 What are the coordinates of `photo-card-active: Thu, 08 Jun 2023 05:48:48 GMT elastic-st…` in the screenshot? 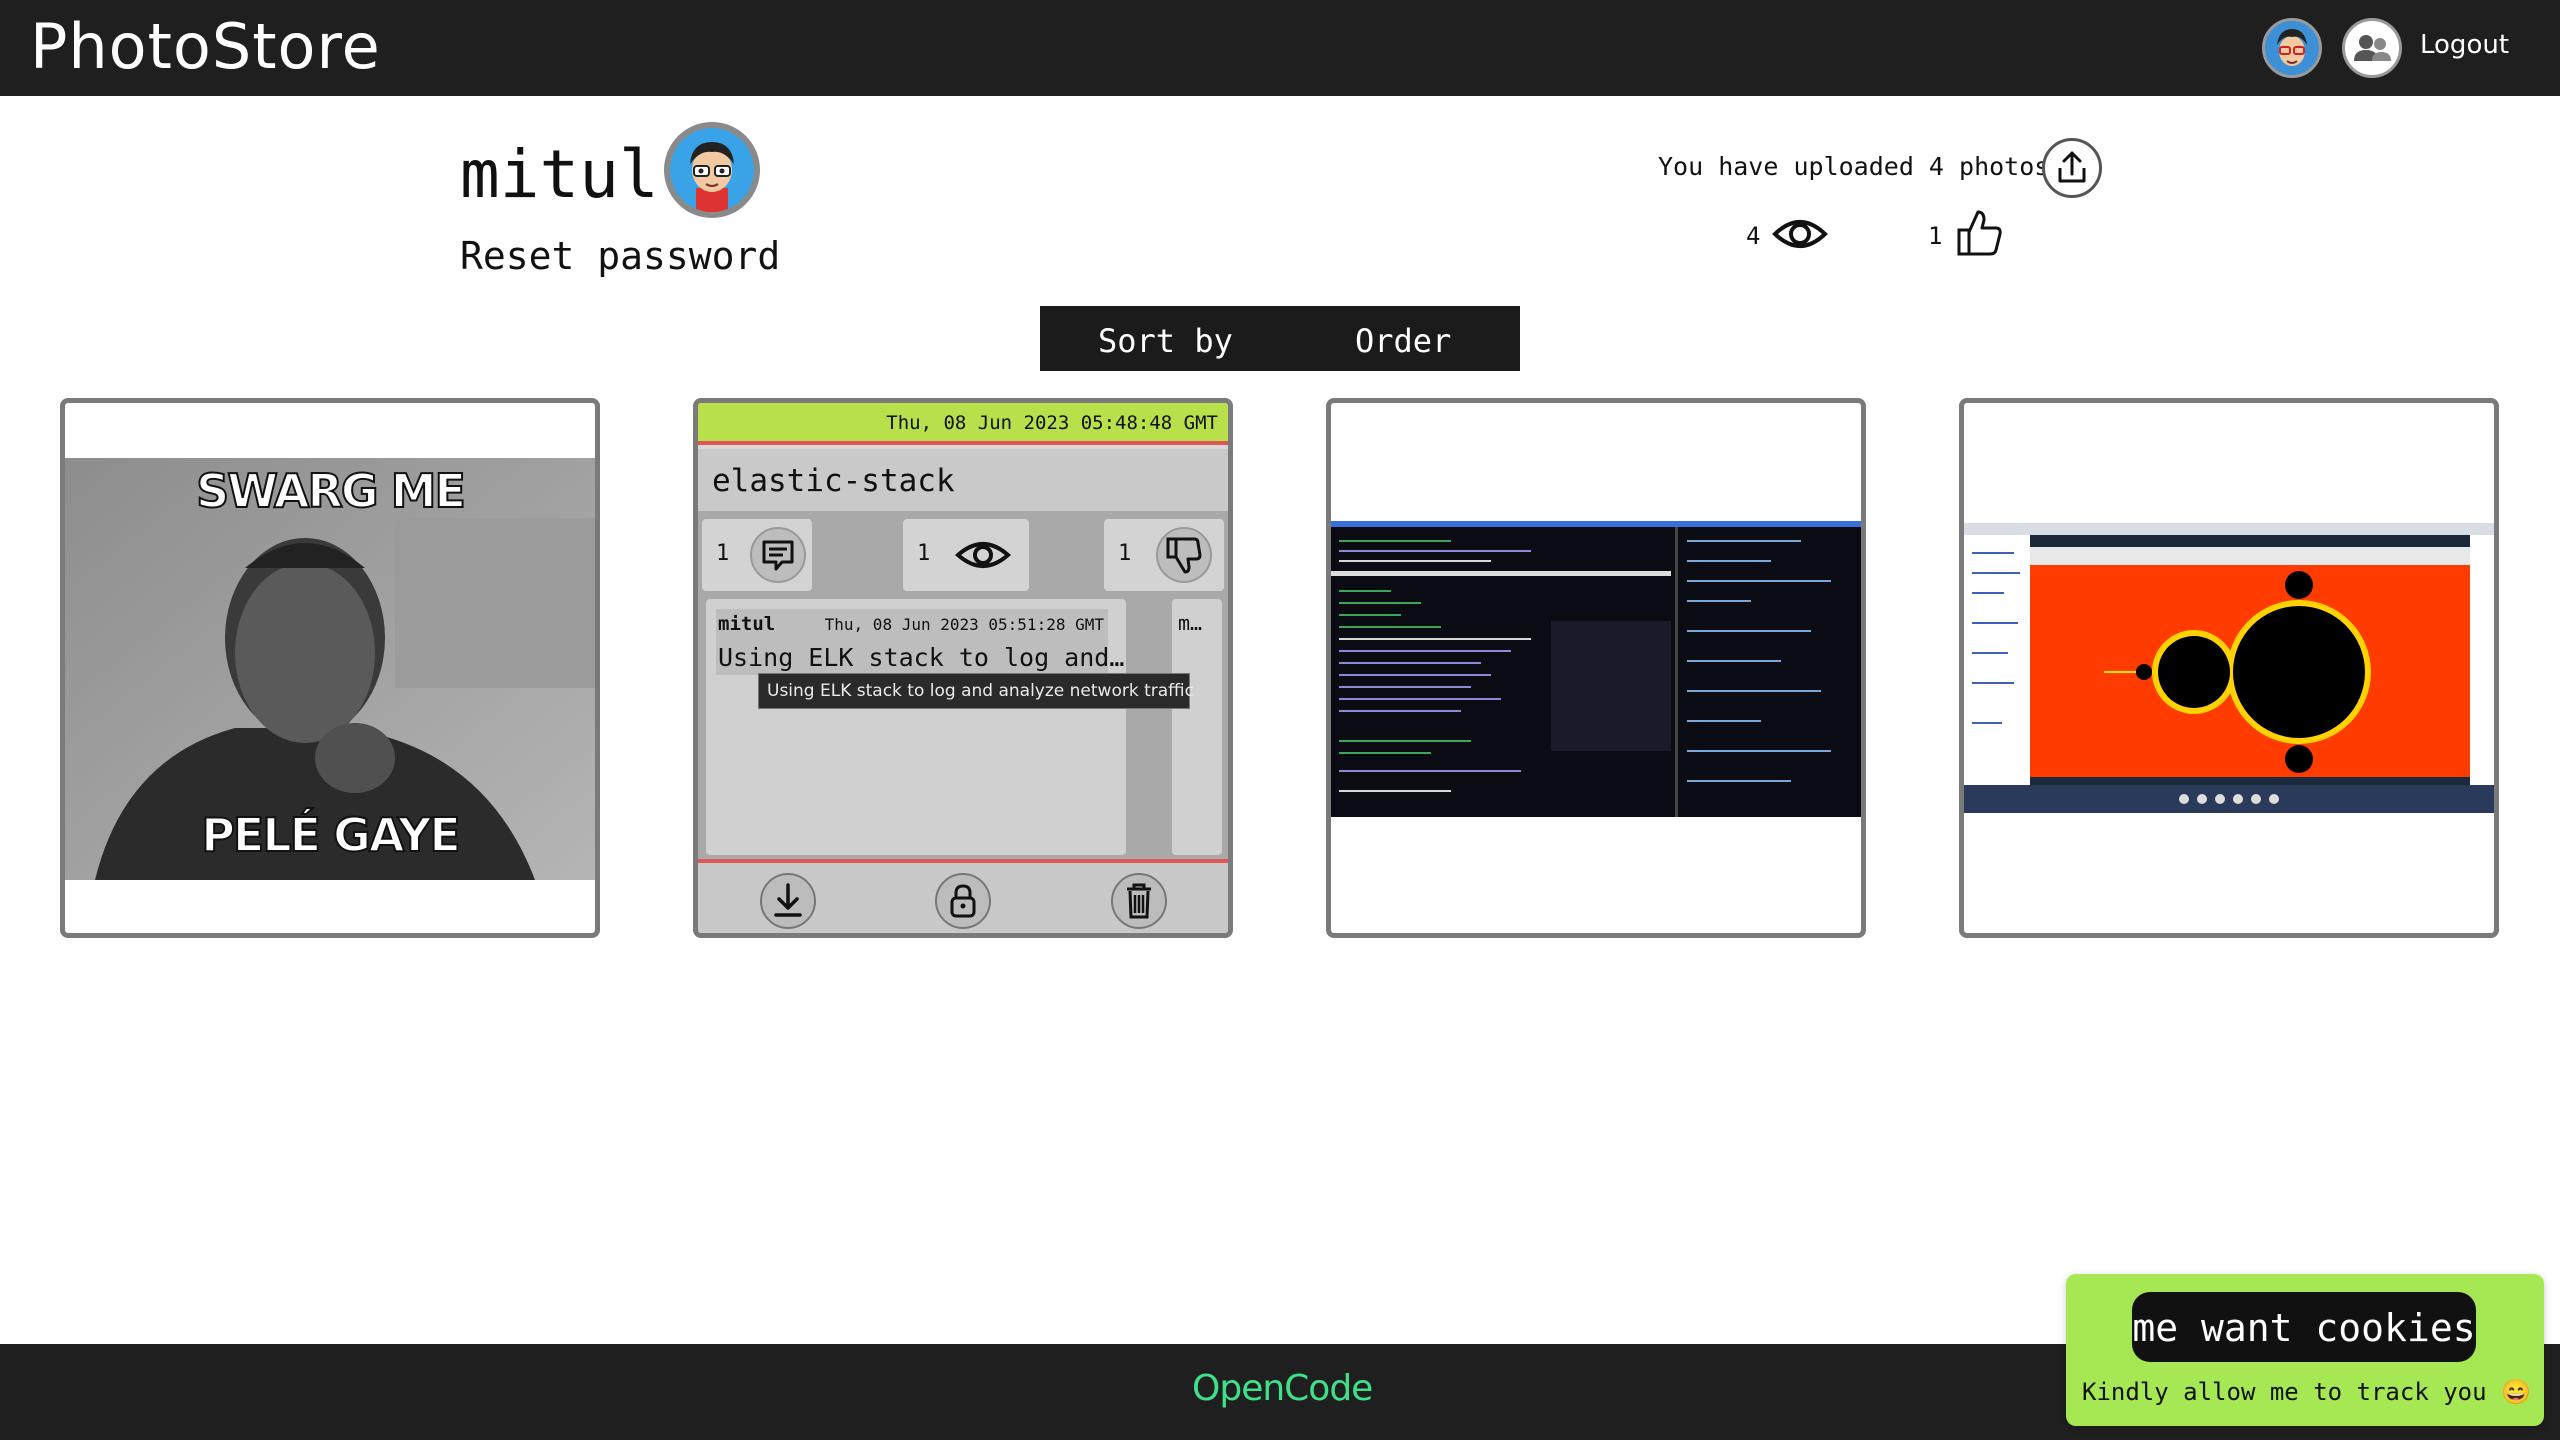 It's located at (963, 668).